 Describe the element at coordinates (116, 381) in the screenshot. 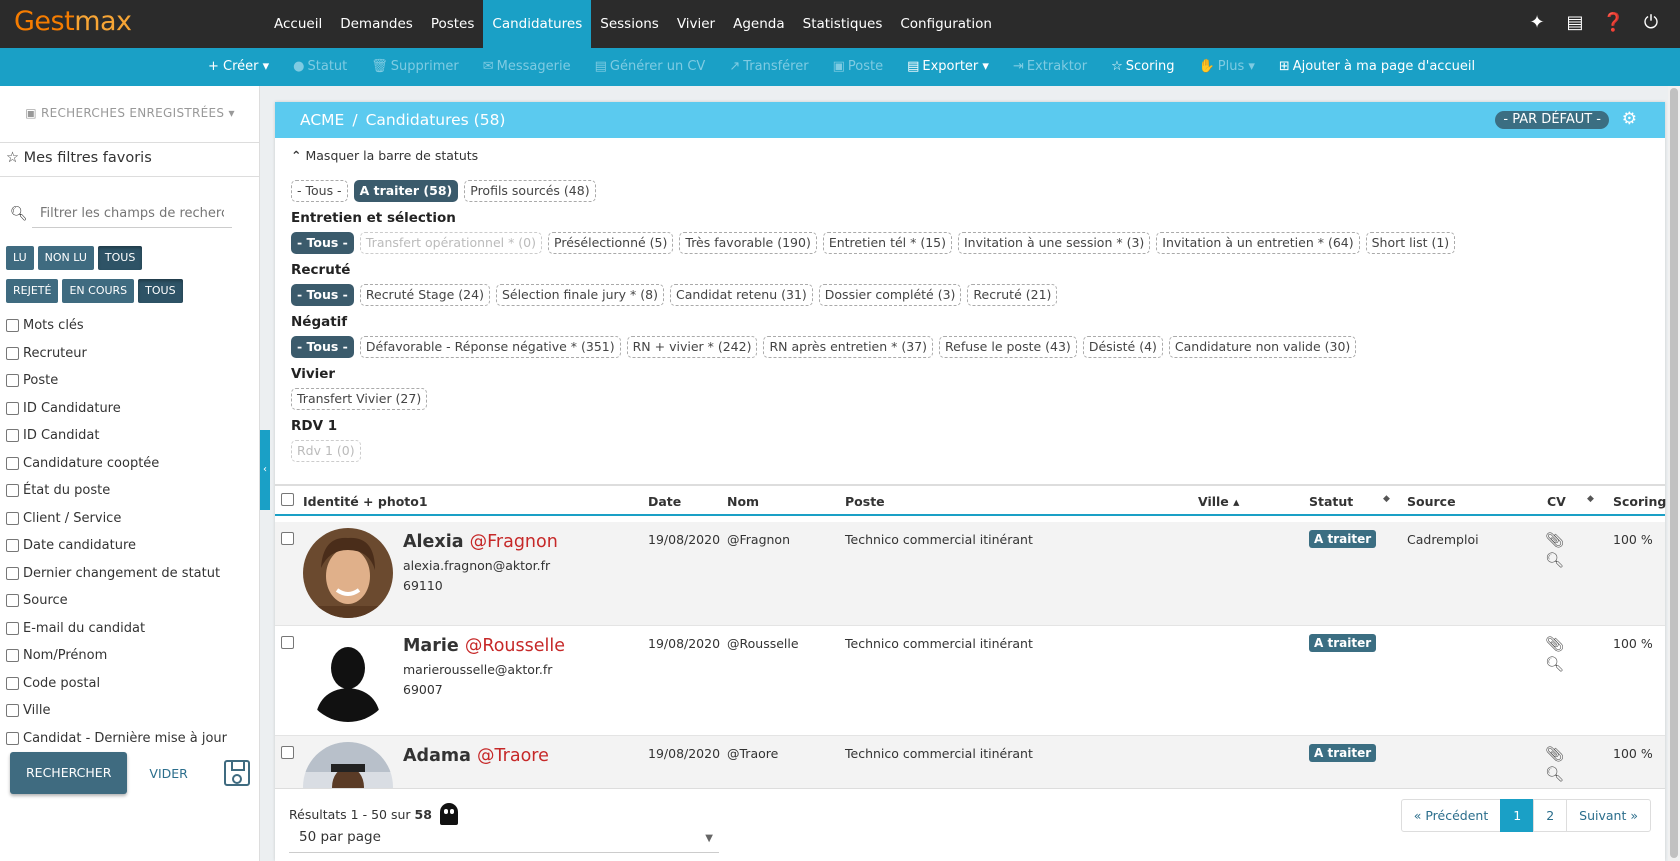

I see `criterion-item: Poste` at that location.